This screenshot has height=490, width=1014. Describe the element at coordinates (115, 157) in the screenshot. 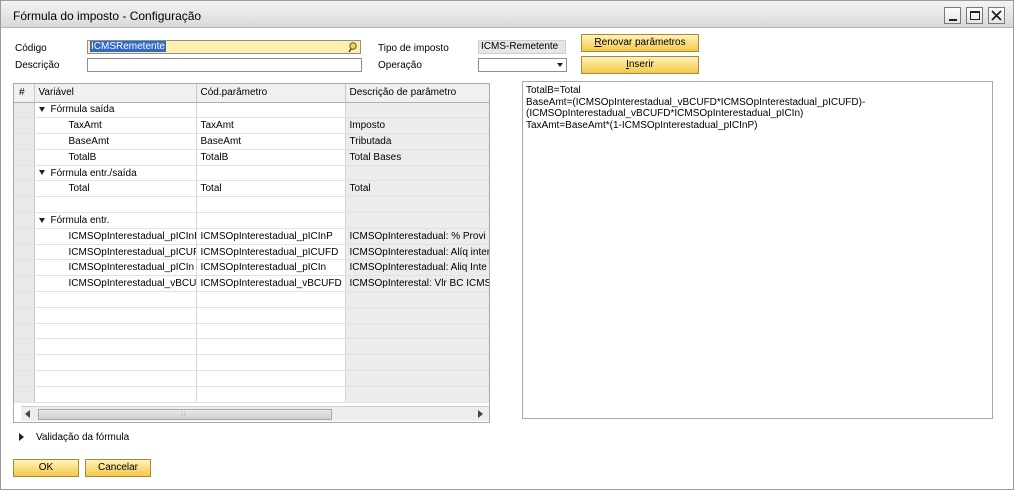

I see `variavel-cell: TotalB` at that location.